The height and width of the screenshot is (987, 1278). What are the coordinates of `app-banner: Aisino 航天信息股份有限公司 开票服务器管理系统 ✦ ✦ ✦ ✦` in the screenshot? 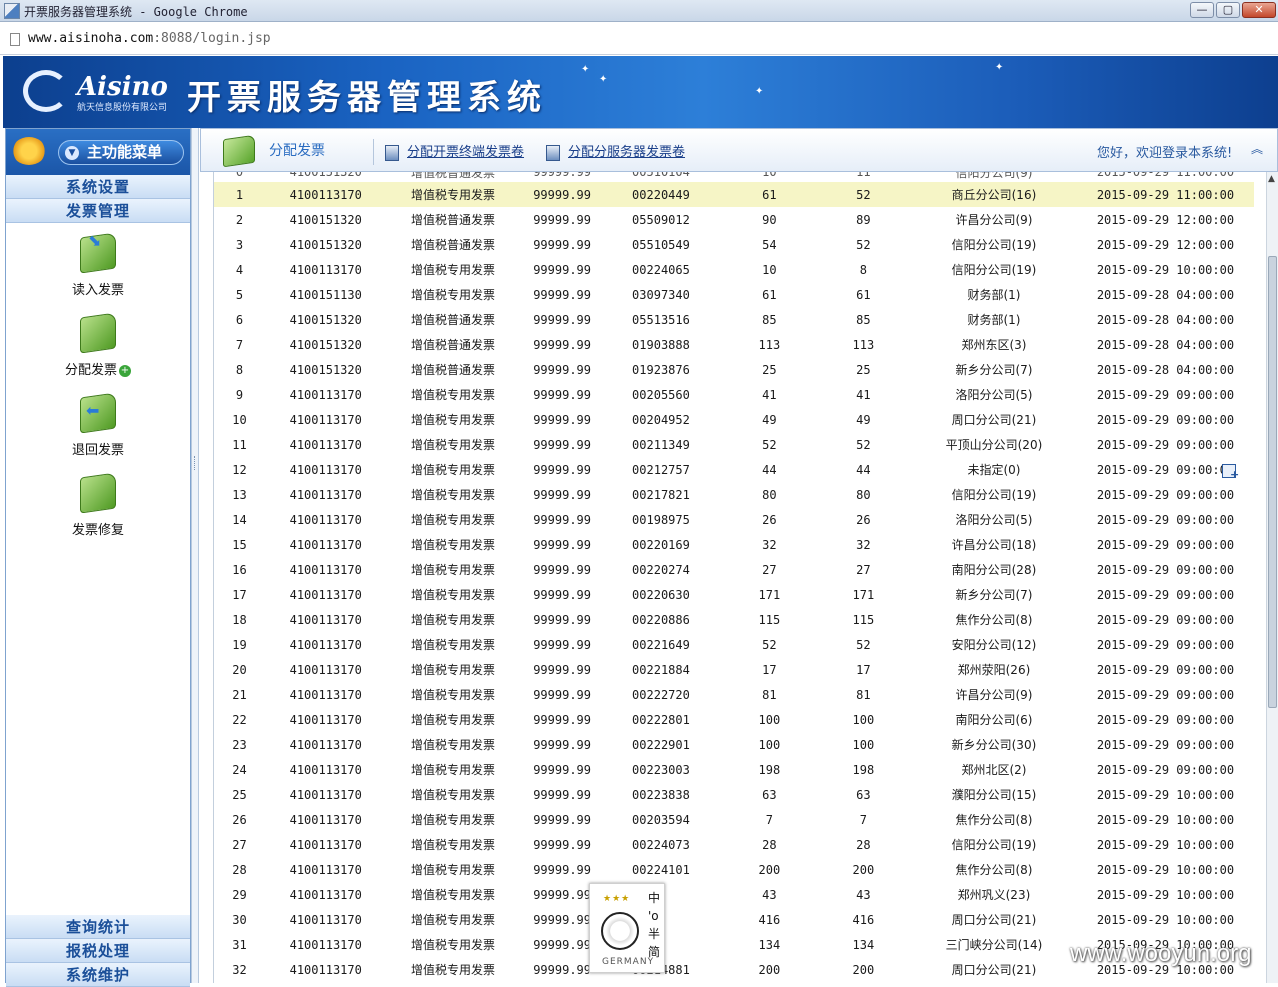 It's located at (640, 92).